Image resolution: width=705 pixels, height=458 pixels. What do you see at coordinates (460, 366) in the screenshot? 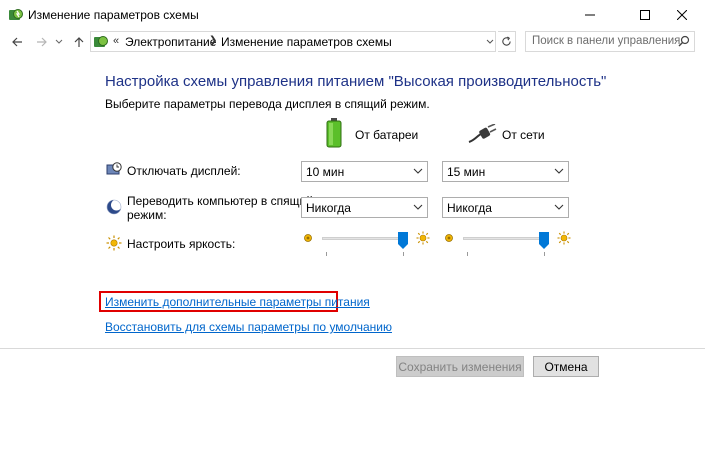
I see `save-changes-button: Сохранить изменения` at bounding box center [460, 366].